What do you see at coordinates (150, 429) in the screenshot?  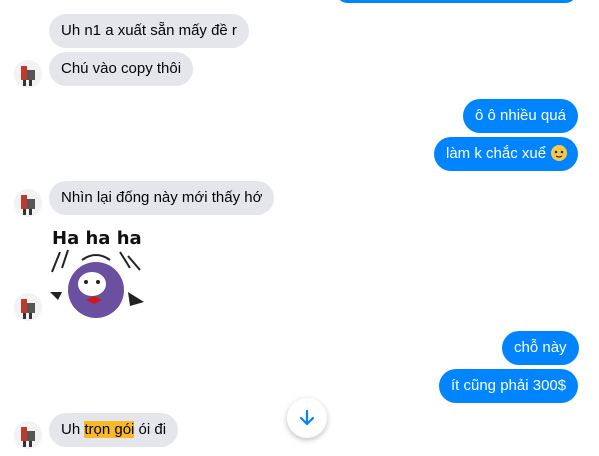 I see `message-text: ói đi` at bounding box center [150, 429].